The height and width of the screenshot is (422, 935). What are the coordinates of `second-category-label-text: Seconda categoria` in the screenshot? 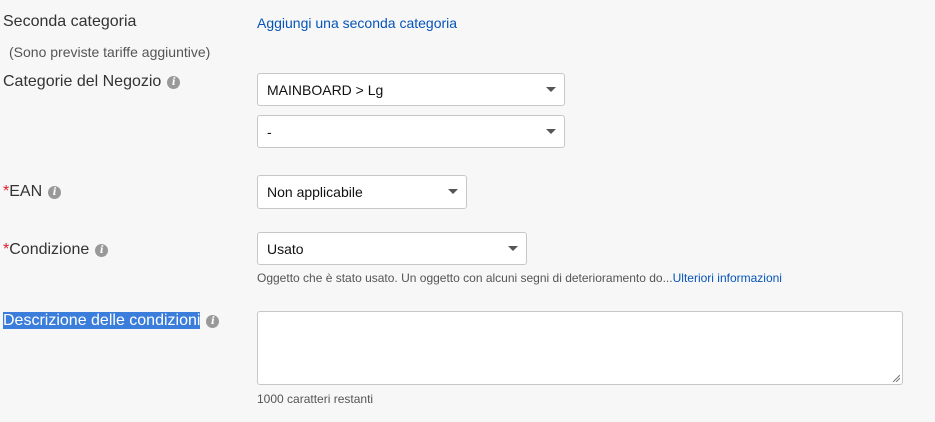 It's located at (70, 21).